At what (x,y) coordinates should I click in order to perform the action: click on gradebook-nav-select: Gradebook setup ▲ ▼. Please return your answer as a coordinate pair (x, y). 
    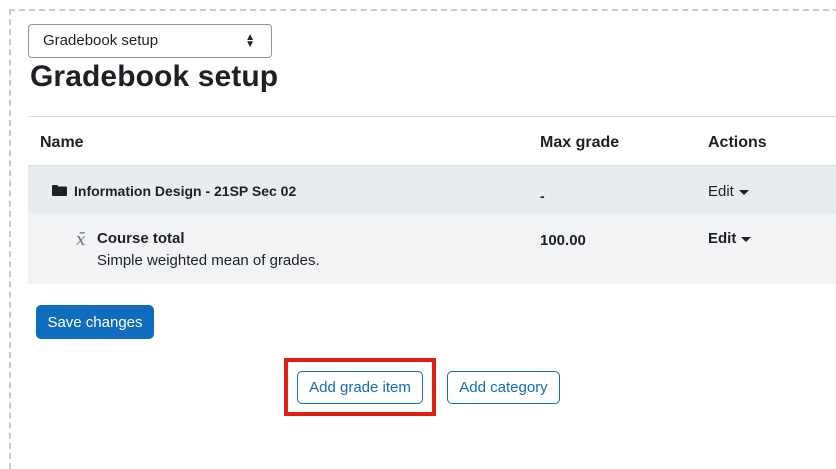
    Looking at the image, I should click on (150, 41).